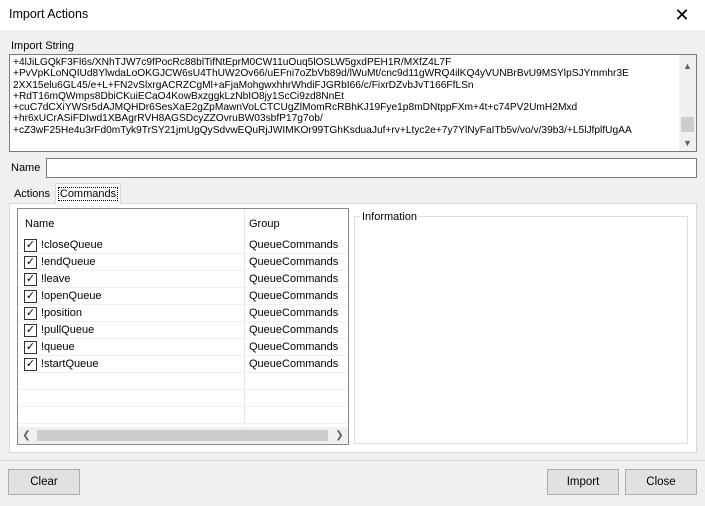 The height and width of the screenshot is (506, 705). I want to click on title-bar: Import Actions ✕, so click(352, 15).